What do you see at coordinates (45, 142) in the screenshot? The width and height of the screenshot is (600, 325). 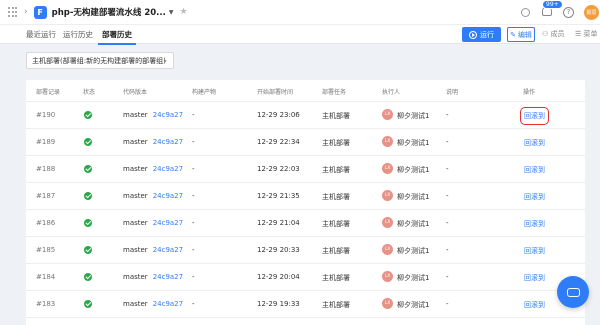 I see `deploy-record-id: #189` at bounding box center [45, 142].